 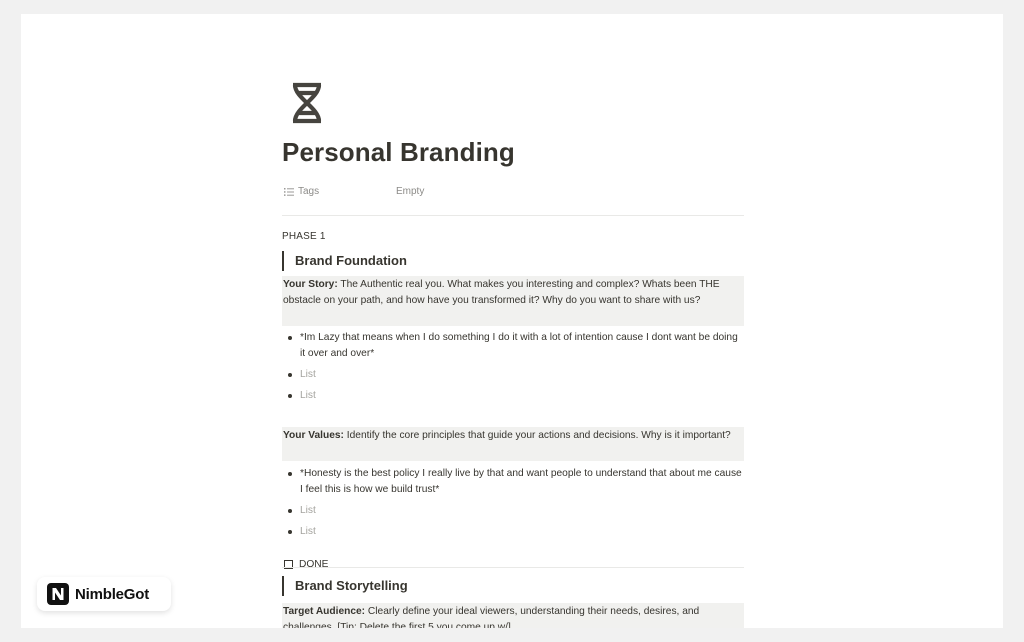 I want to click on callout-label: Target Audience:, so click(x=324, y=611).